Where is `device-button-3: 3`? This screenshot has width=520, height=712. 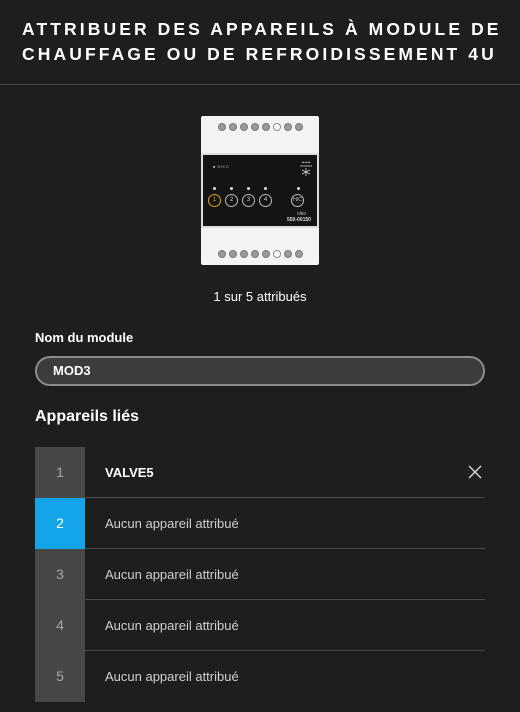
device-button-3: 3 is located at coordinates (248, 200).